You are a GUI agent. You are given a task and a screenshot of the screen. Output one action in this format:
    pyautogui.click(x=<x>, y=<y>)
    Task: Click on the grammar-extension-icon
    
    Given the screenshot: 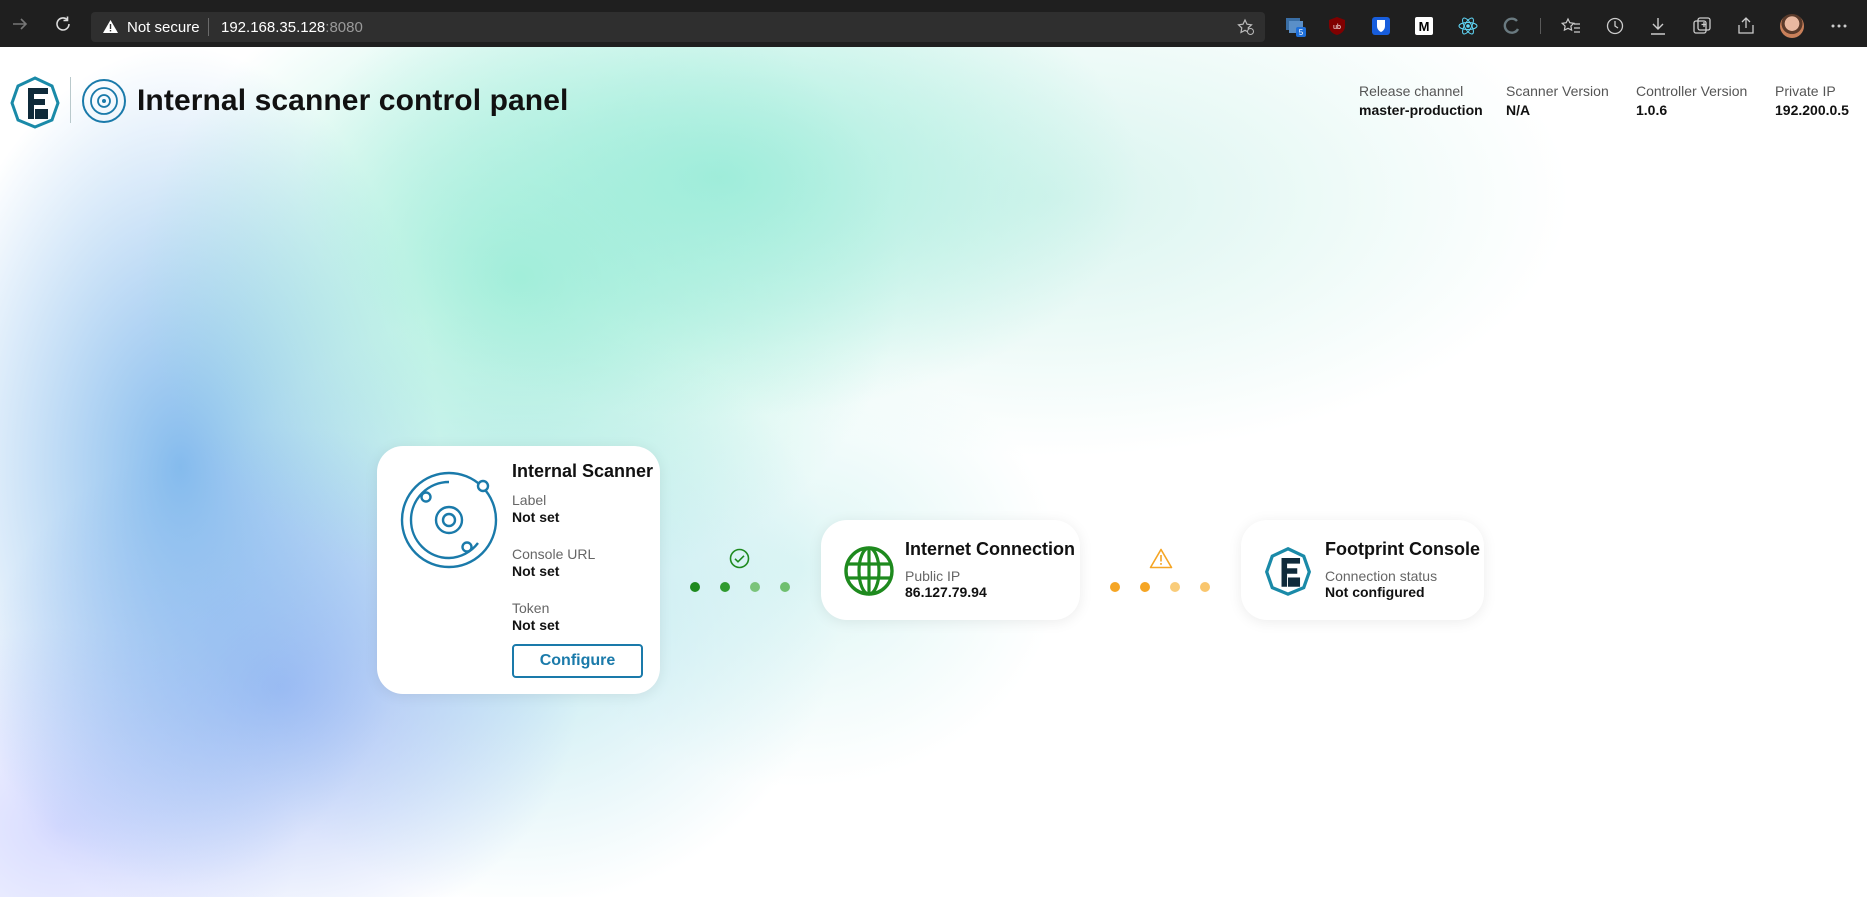 What is the action you would take?
    pyautogui.click(x=1512, y=26)
    